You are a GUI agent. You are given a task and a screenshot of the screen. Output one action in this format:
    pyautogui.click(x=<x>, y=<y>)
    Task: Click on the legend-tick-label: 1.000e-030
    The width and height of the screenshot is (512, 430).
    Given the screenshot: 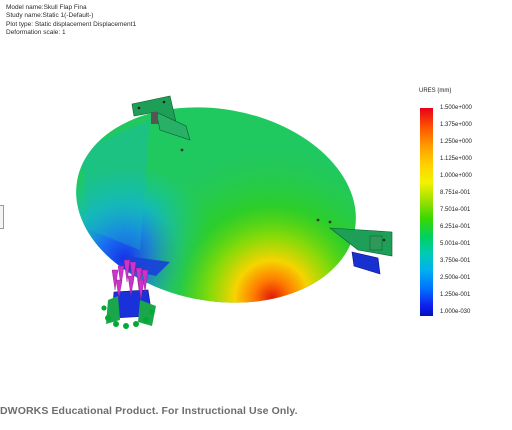 What is the action you would take?
    pyautogui.click(x=455, y=312)
    